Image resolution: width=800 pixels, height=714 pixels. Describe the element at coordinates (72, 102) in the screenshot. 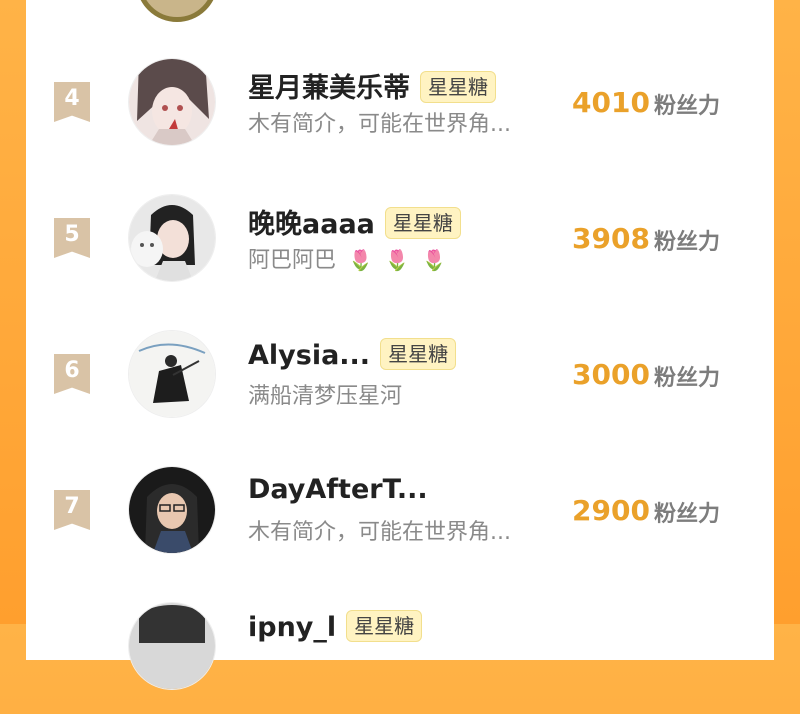

I see `rank-badge: 4` at that location.